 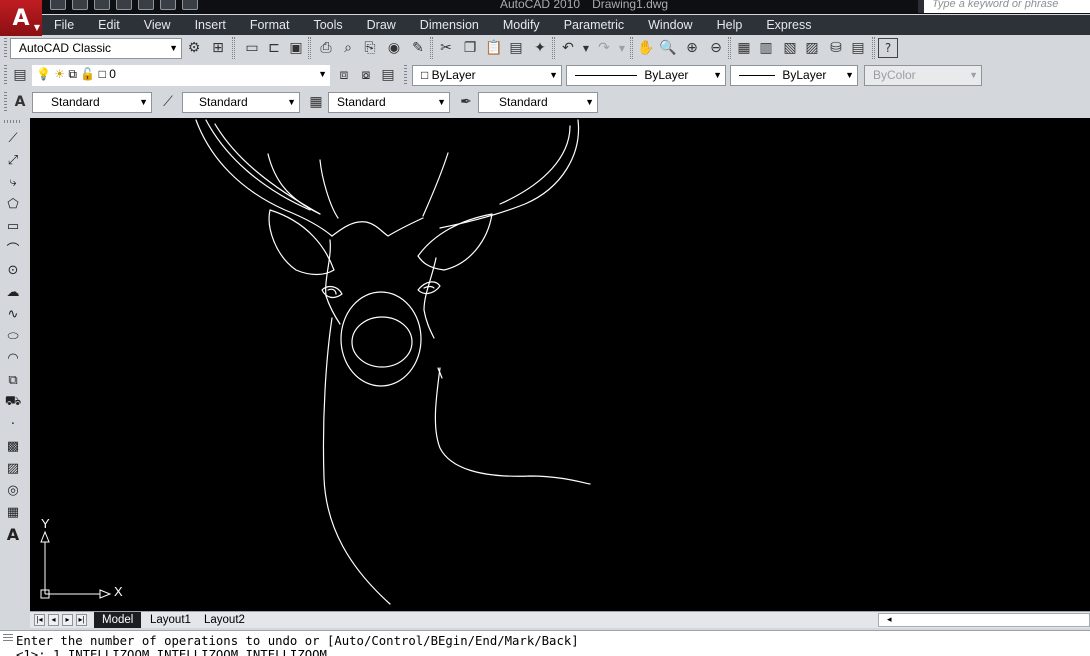 What do you see at coordinates (316, 102) in the screenshot?
I see `table-style-icon: ▦` at bounding box center [316, 102].